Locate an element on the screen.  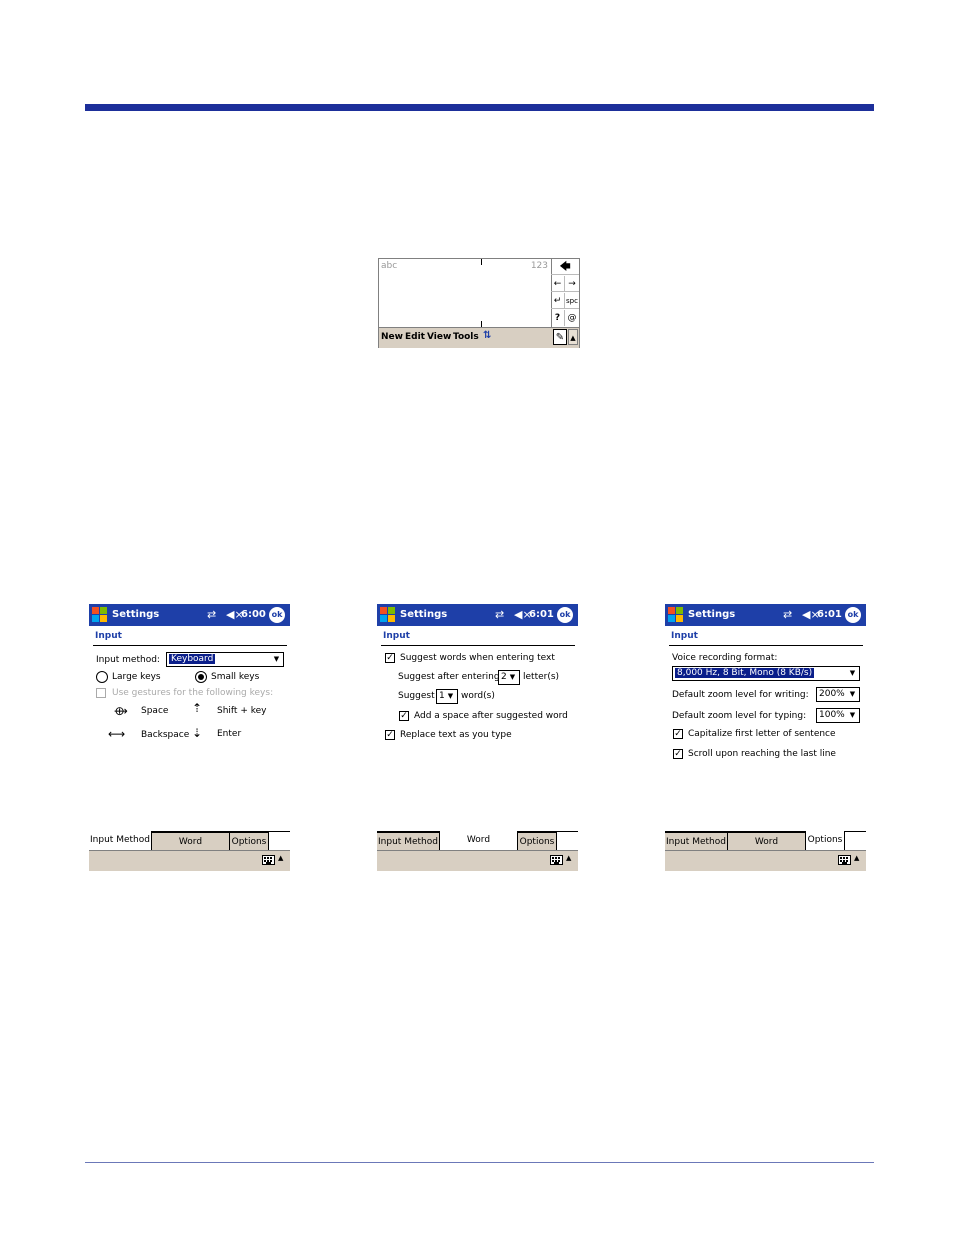
enter-label: Enter is located at coordinates (229, 734).